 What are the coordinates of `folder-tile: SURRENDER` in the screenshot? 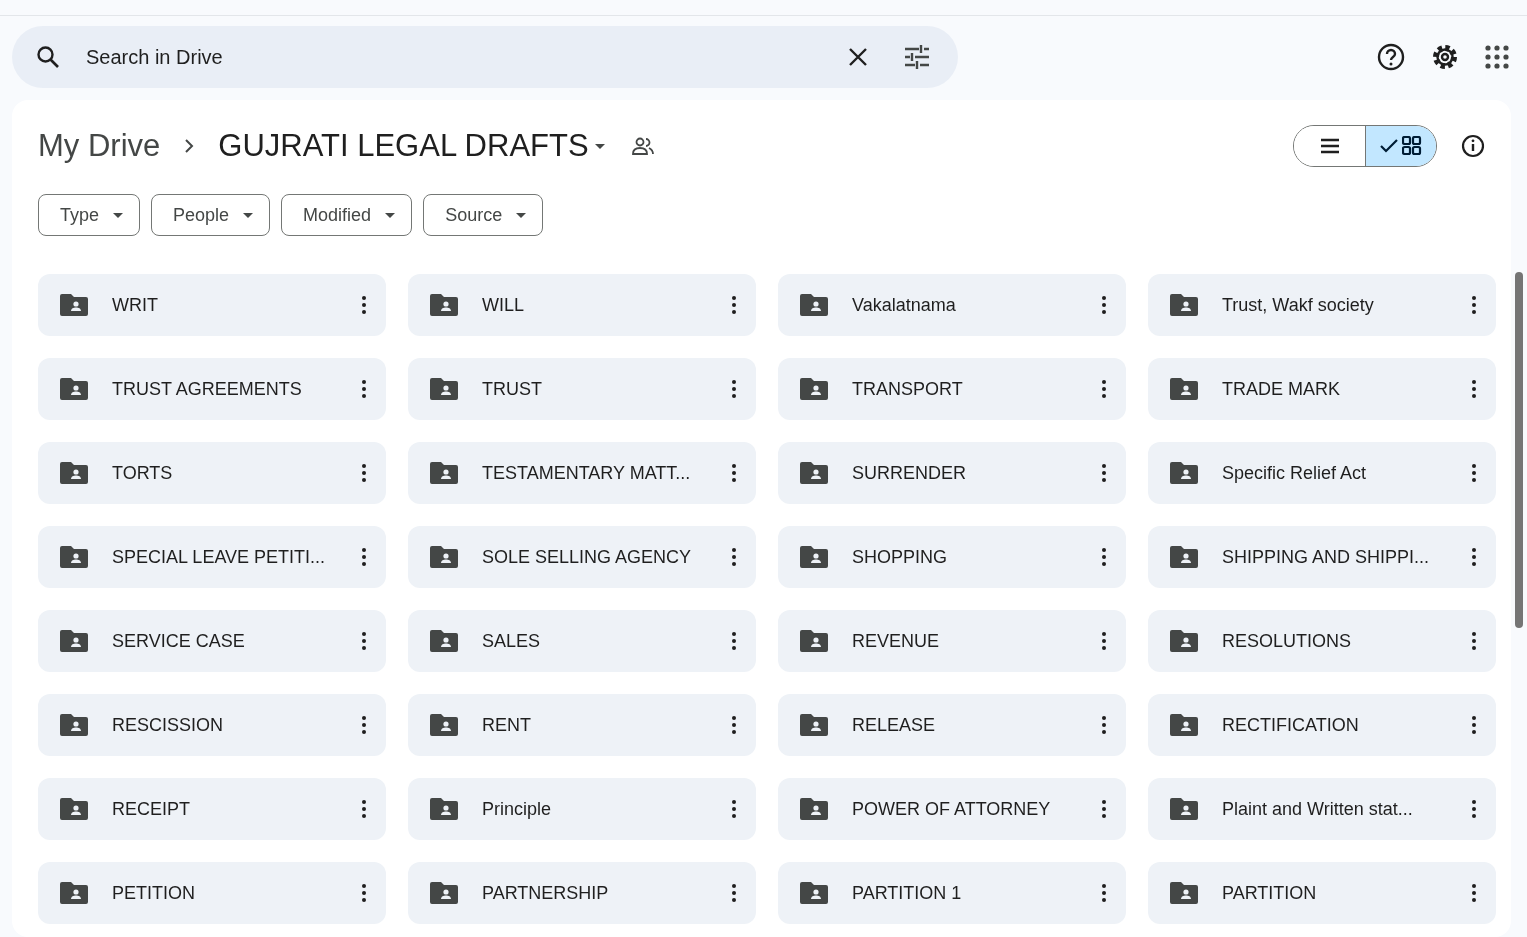 It's located at (952, 473).